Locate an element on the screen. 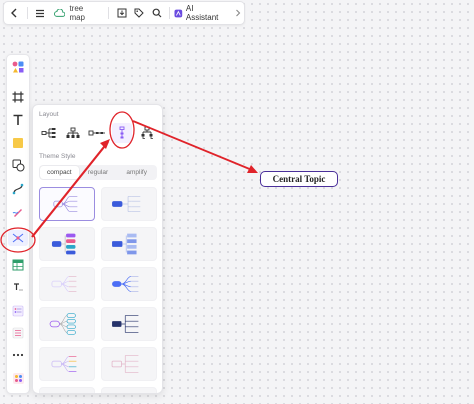 This screenshot has height=404, width=474. chevron-left-icon is located at coordinates (13, 13).